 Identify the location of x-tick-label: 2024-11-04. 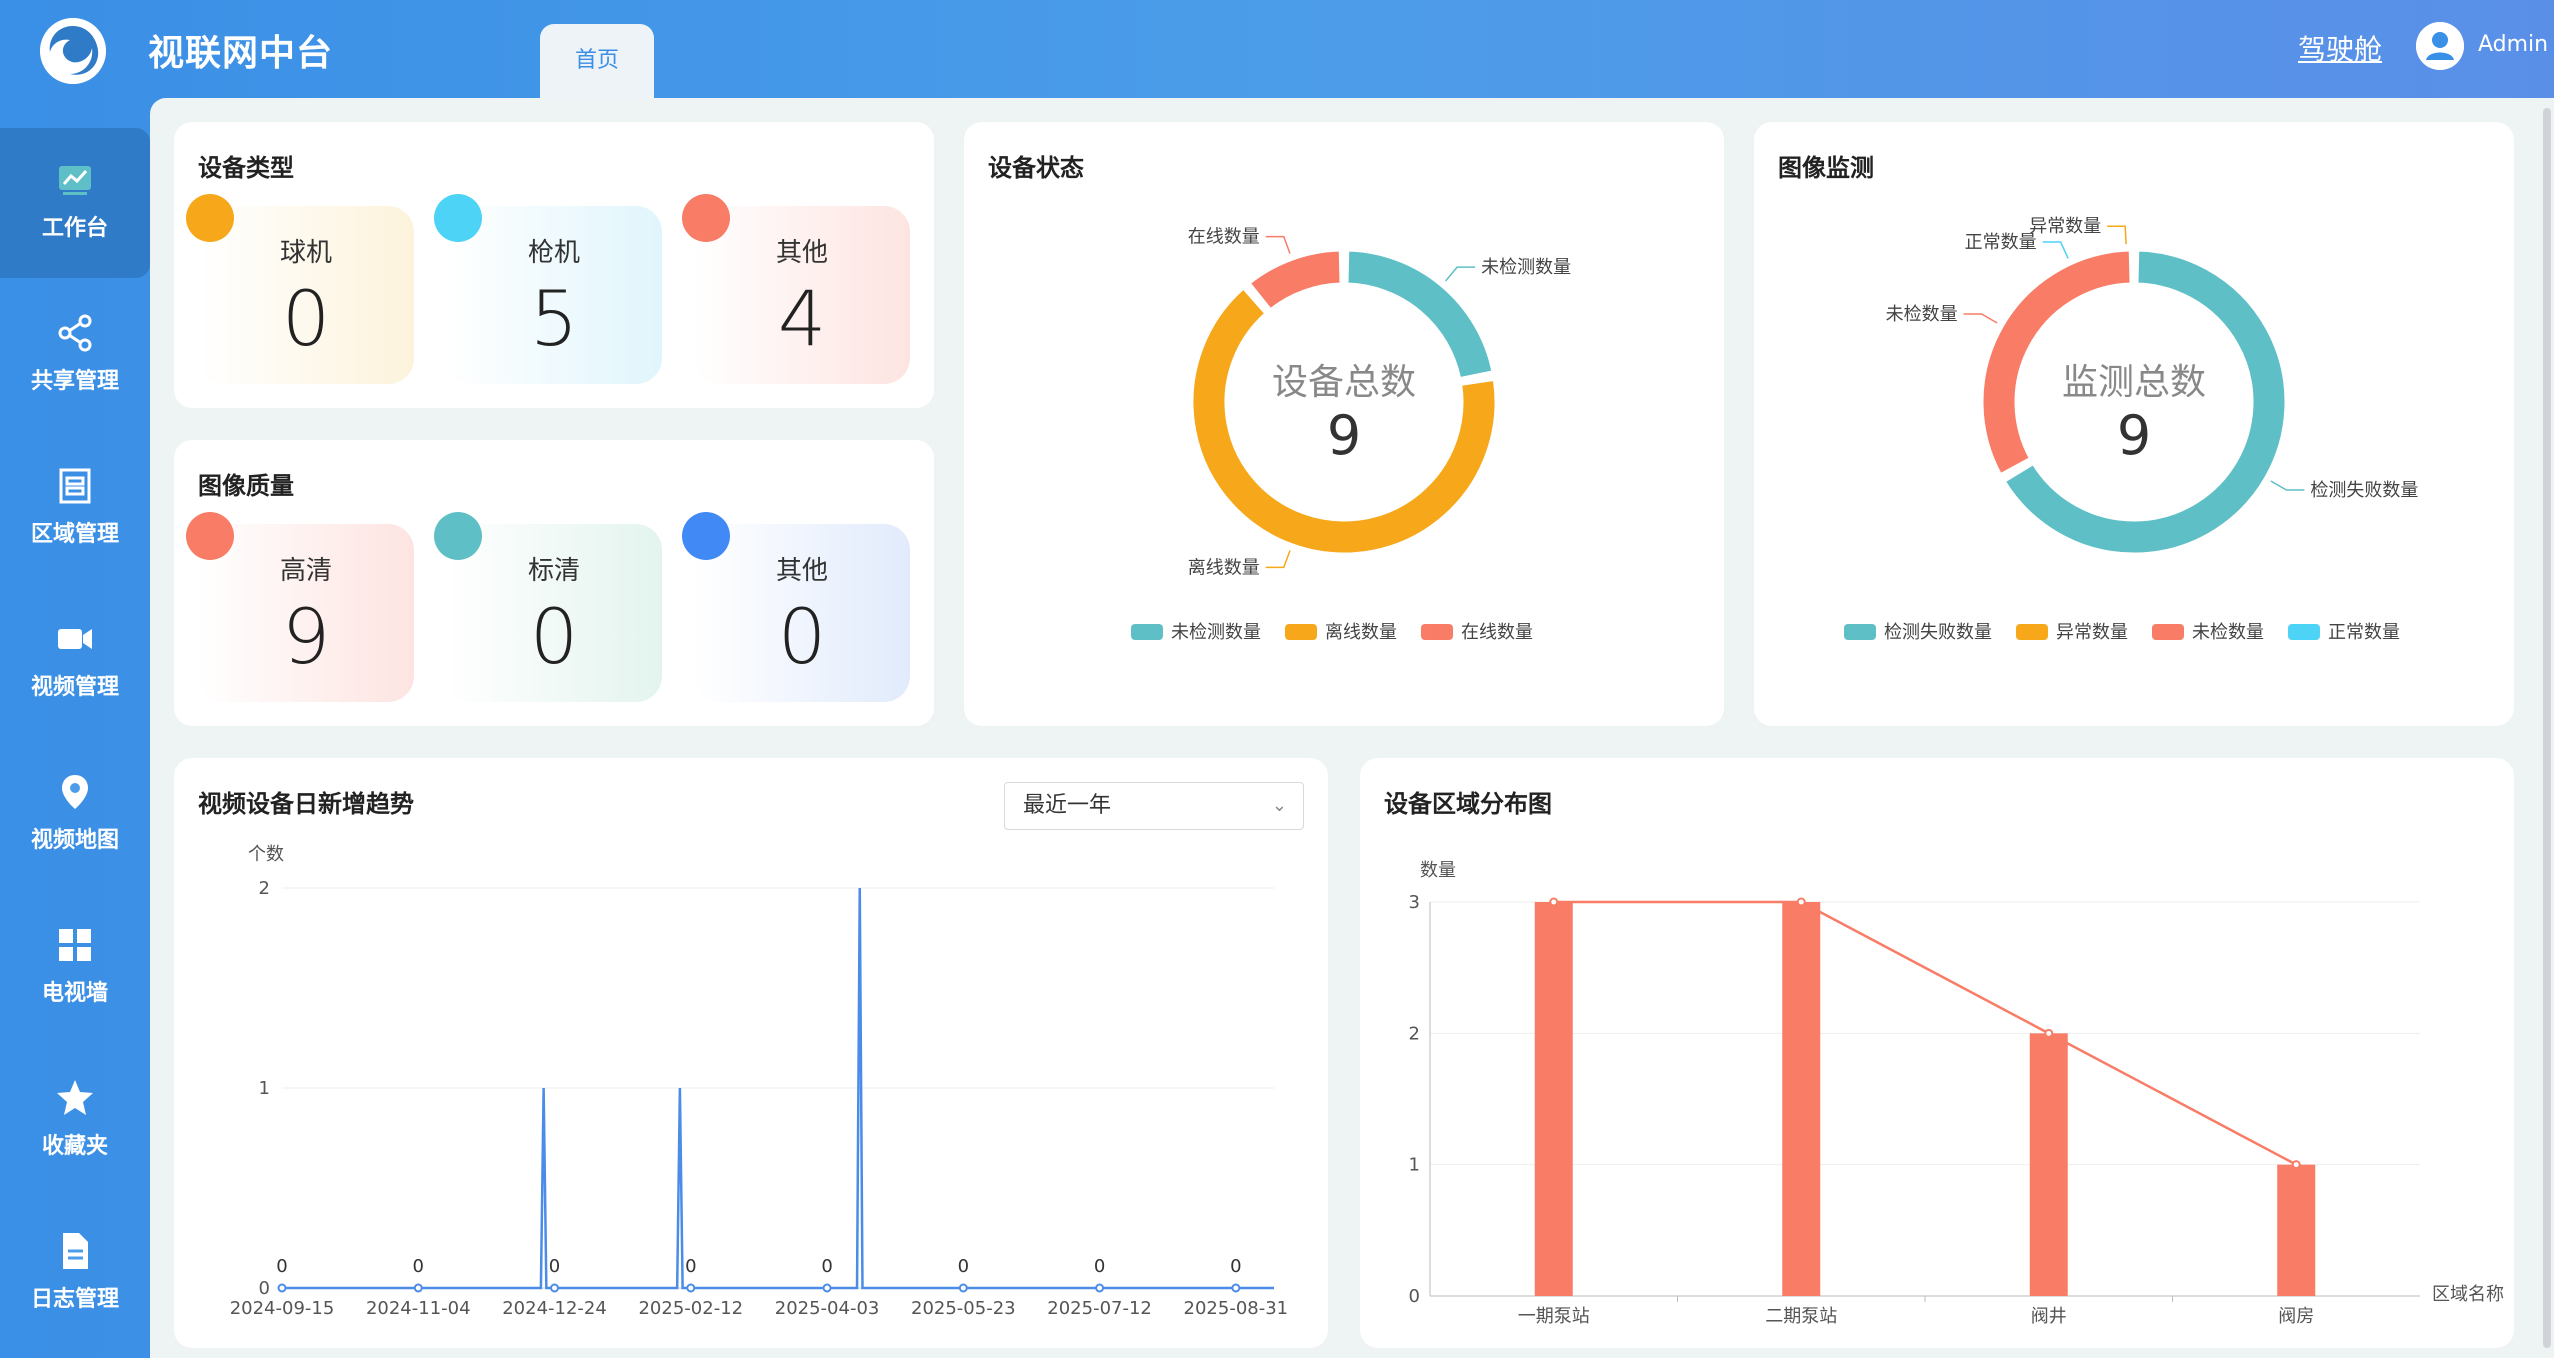
(418, 1308).